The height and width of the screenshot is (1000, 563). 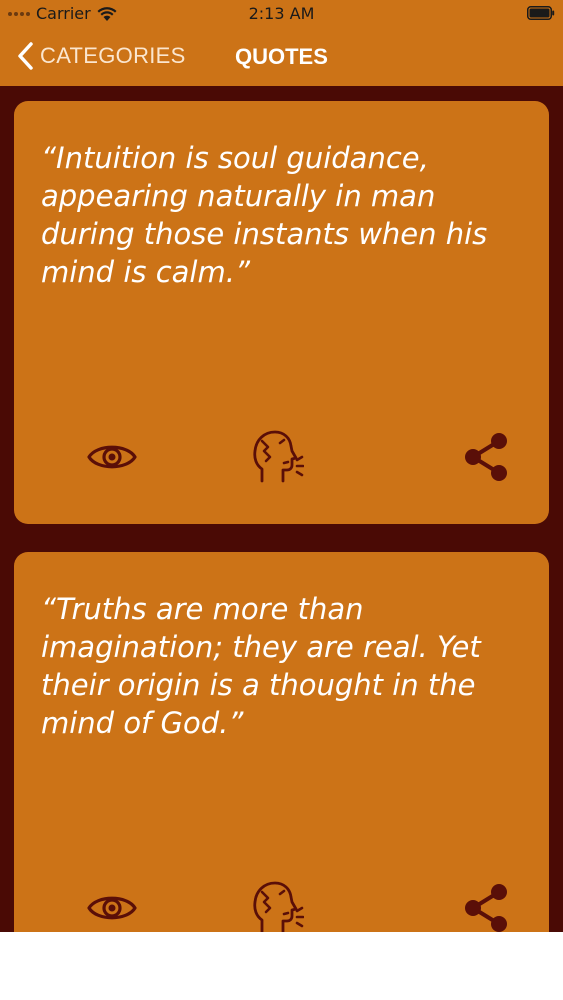 I want to click on back-label: CATEGORIES, so click(x=113, y=55).